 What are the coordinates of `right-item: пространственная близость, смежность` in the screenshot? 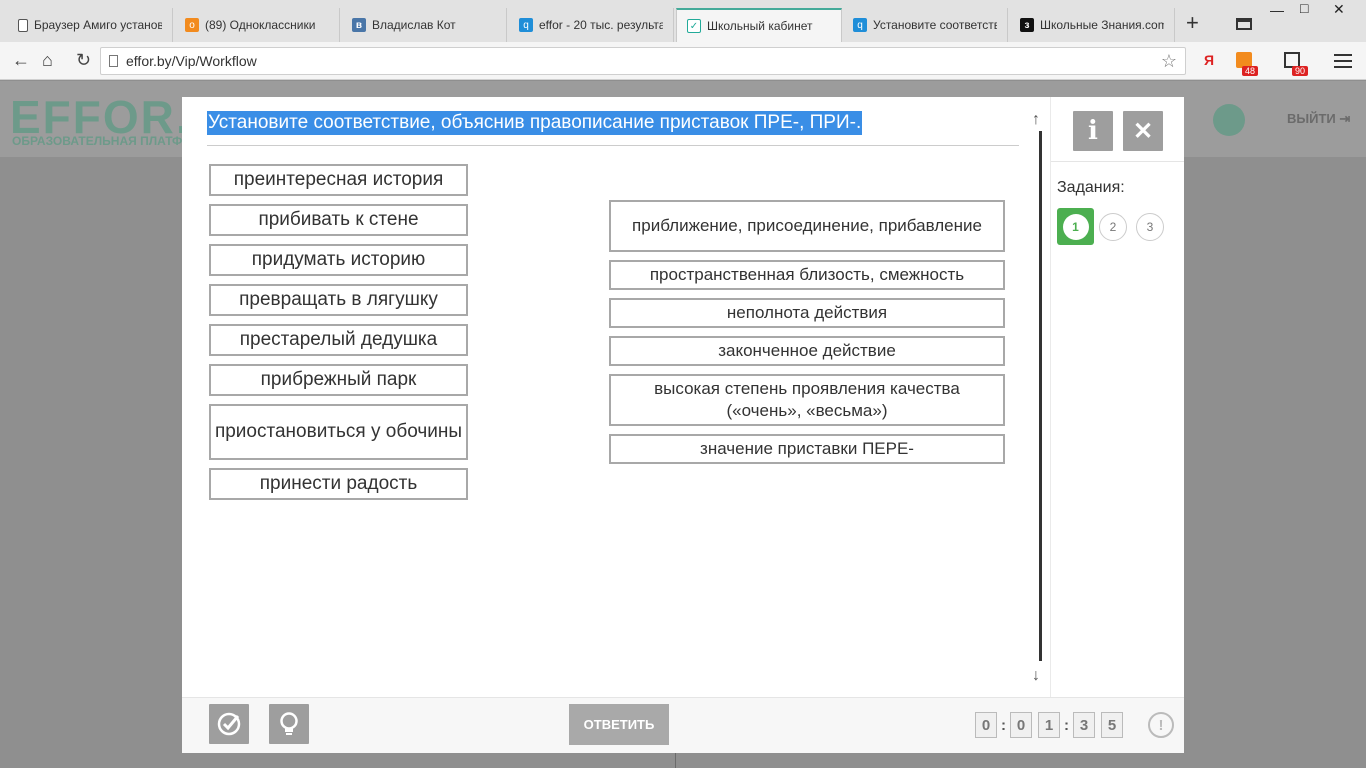 It's located at (807, 275).